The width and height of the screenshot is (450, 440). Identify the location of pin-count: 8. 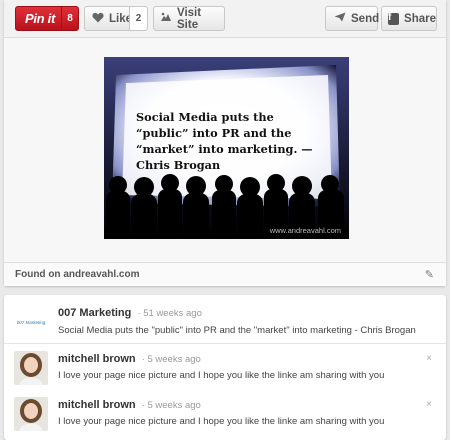
(69, 18).